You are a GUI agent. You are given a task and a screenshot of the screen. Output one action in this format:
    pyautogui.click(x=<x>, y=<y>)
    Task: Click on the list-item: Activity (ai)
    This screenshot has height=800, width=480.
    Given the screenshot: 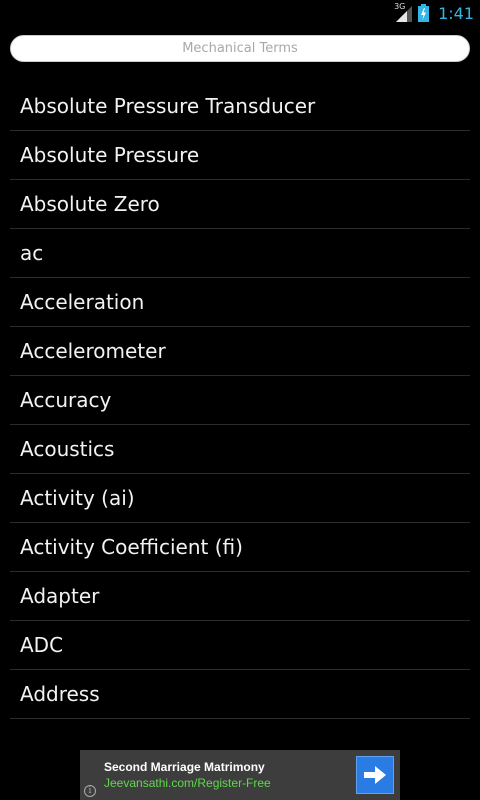 What is the action you would take?
    pyautogui.click(x=240, y=498)
    